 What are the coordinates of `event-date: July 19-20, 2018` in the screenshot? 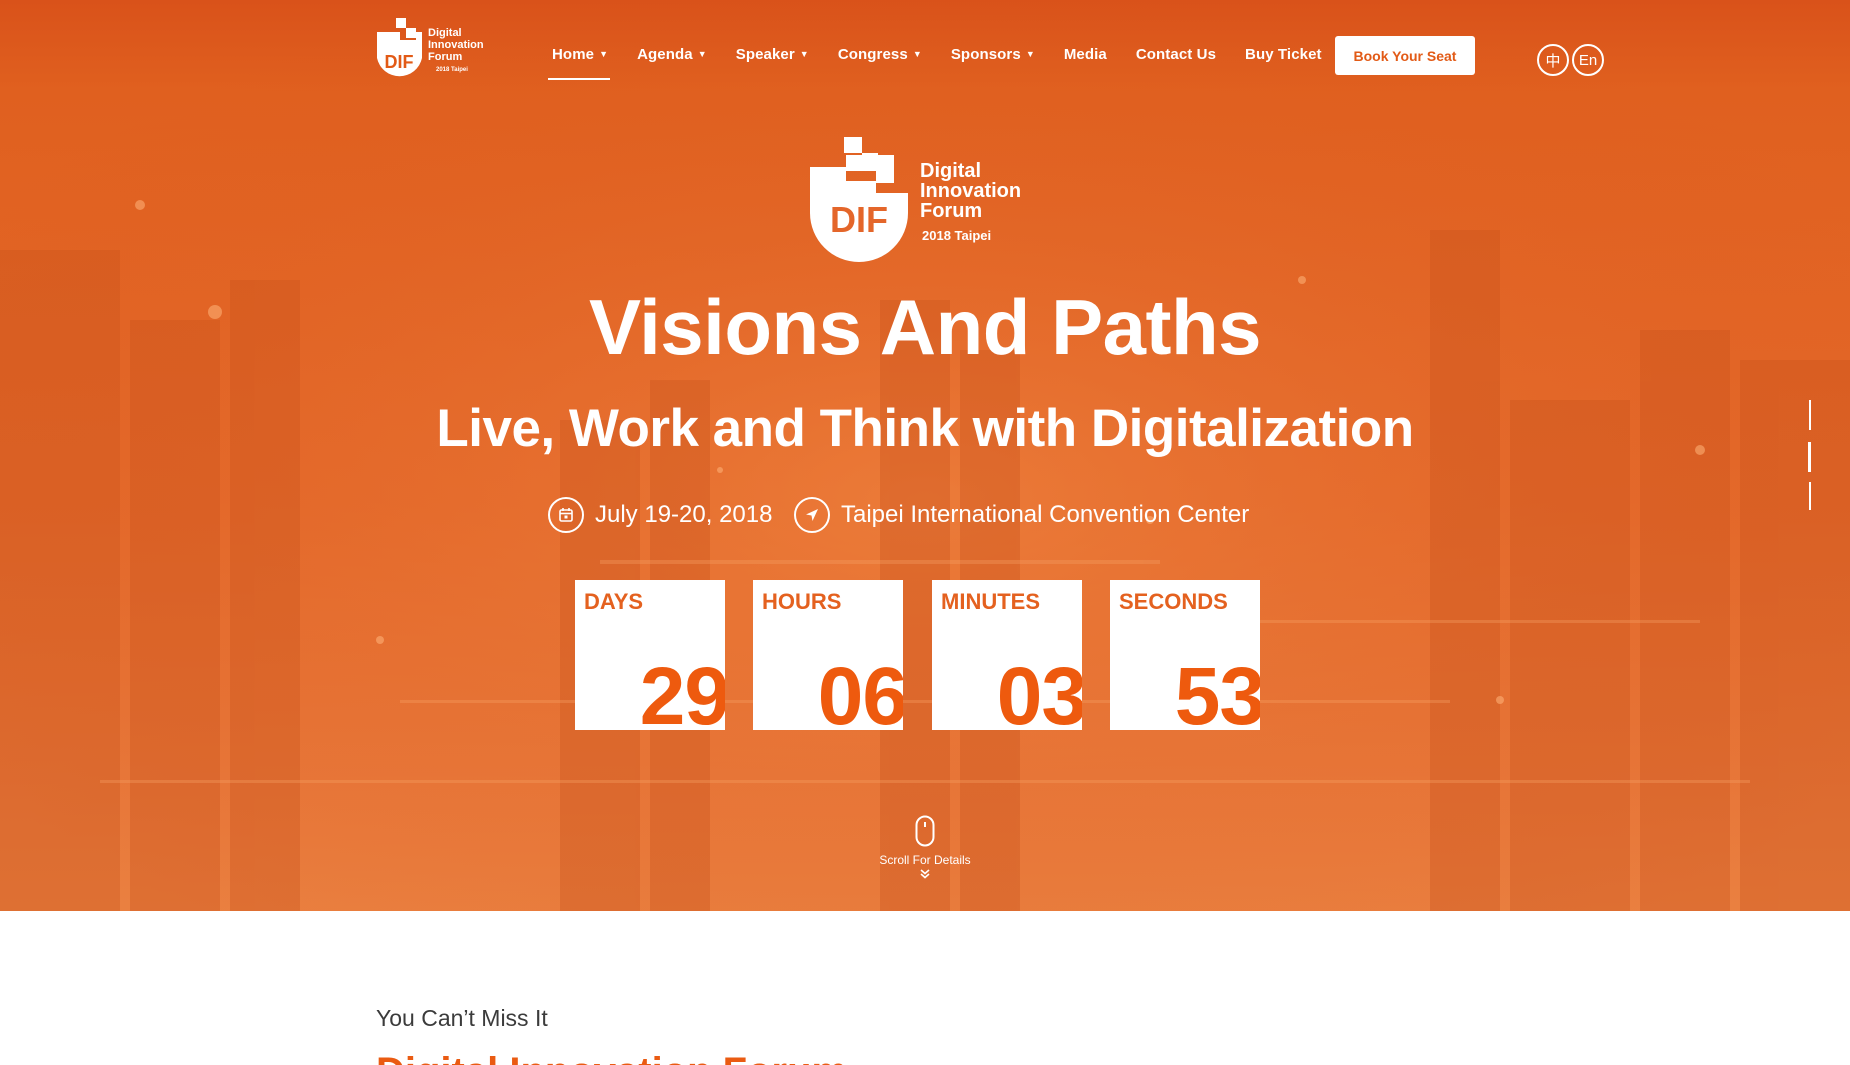 It's located at (660, 515).